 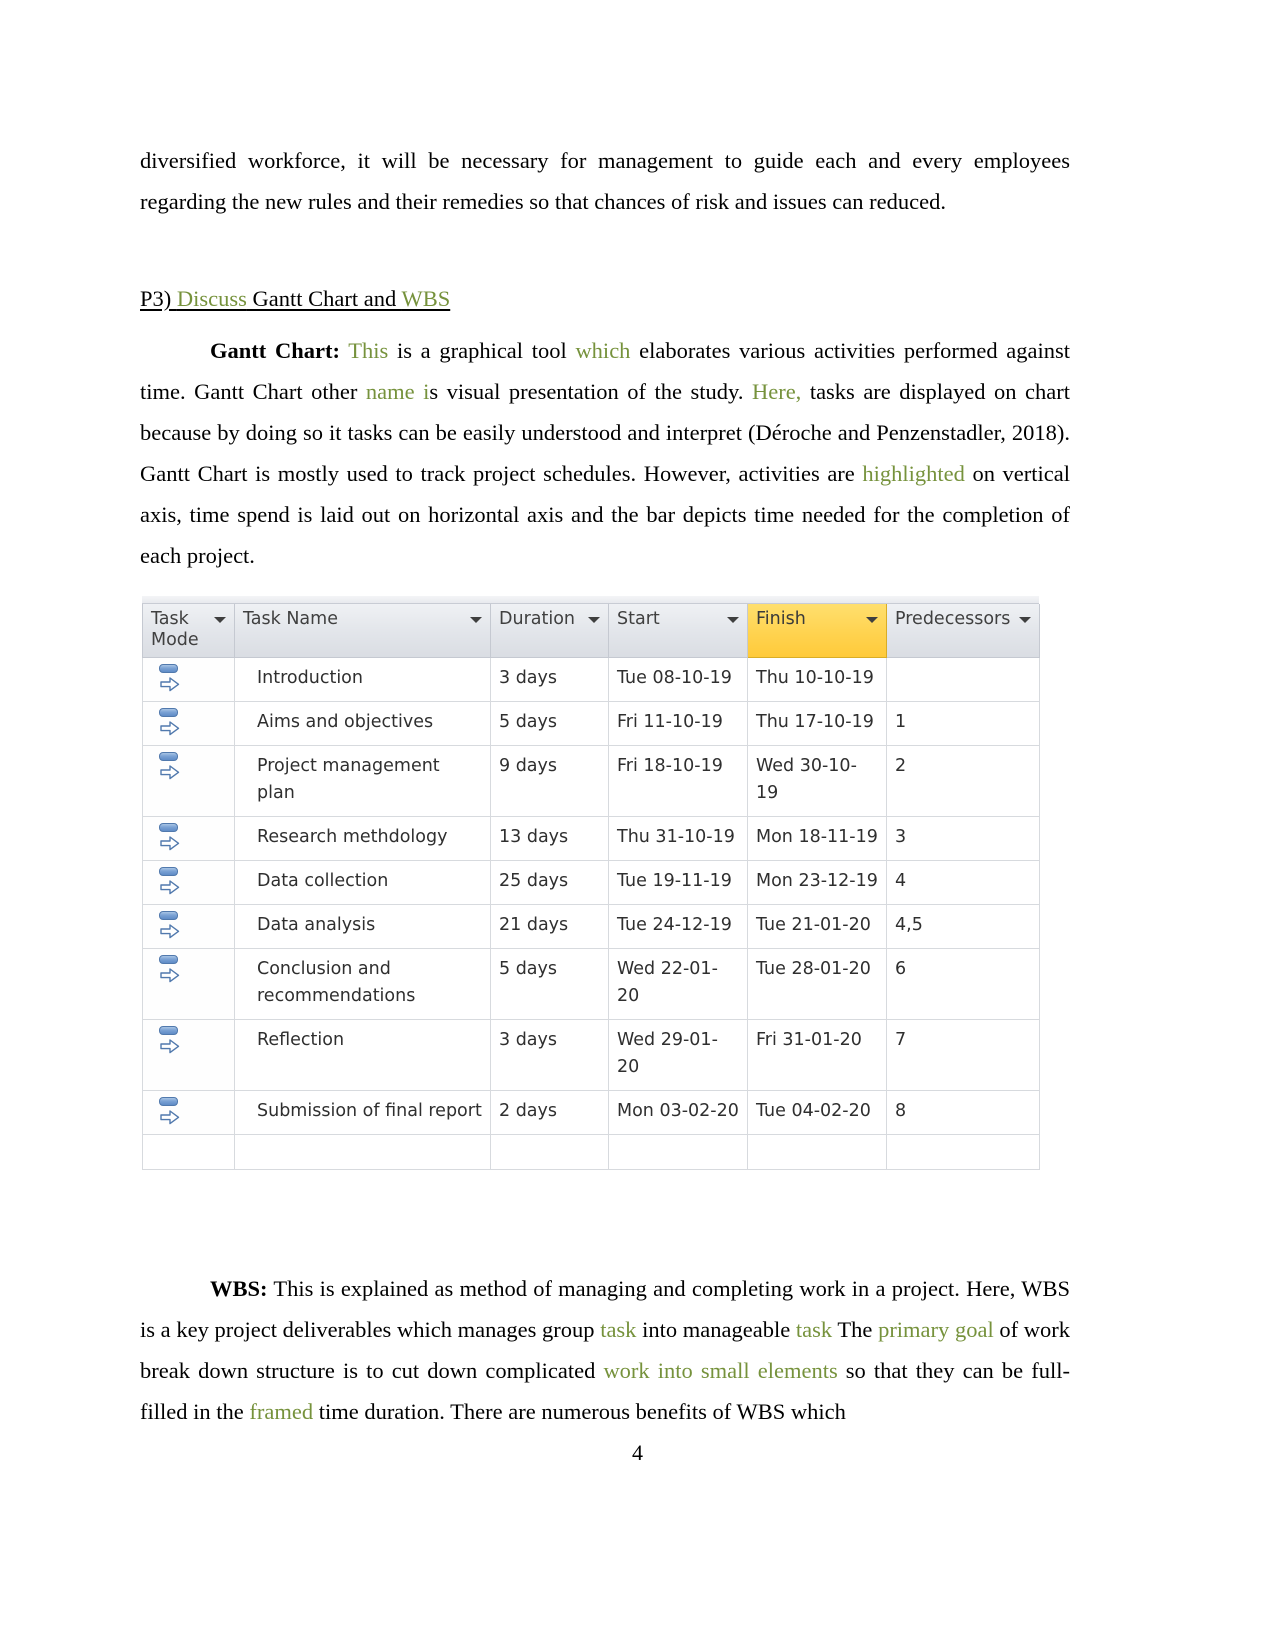 I want to click on heading-green-discuss: Discuss, so click(x=211, y=298).